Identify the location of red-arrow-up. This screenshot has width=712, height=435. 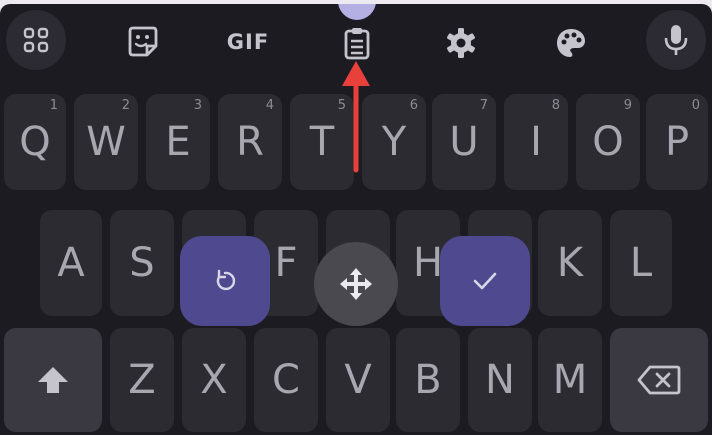
(356, 117).